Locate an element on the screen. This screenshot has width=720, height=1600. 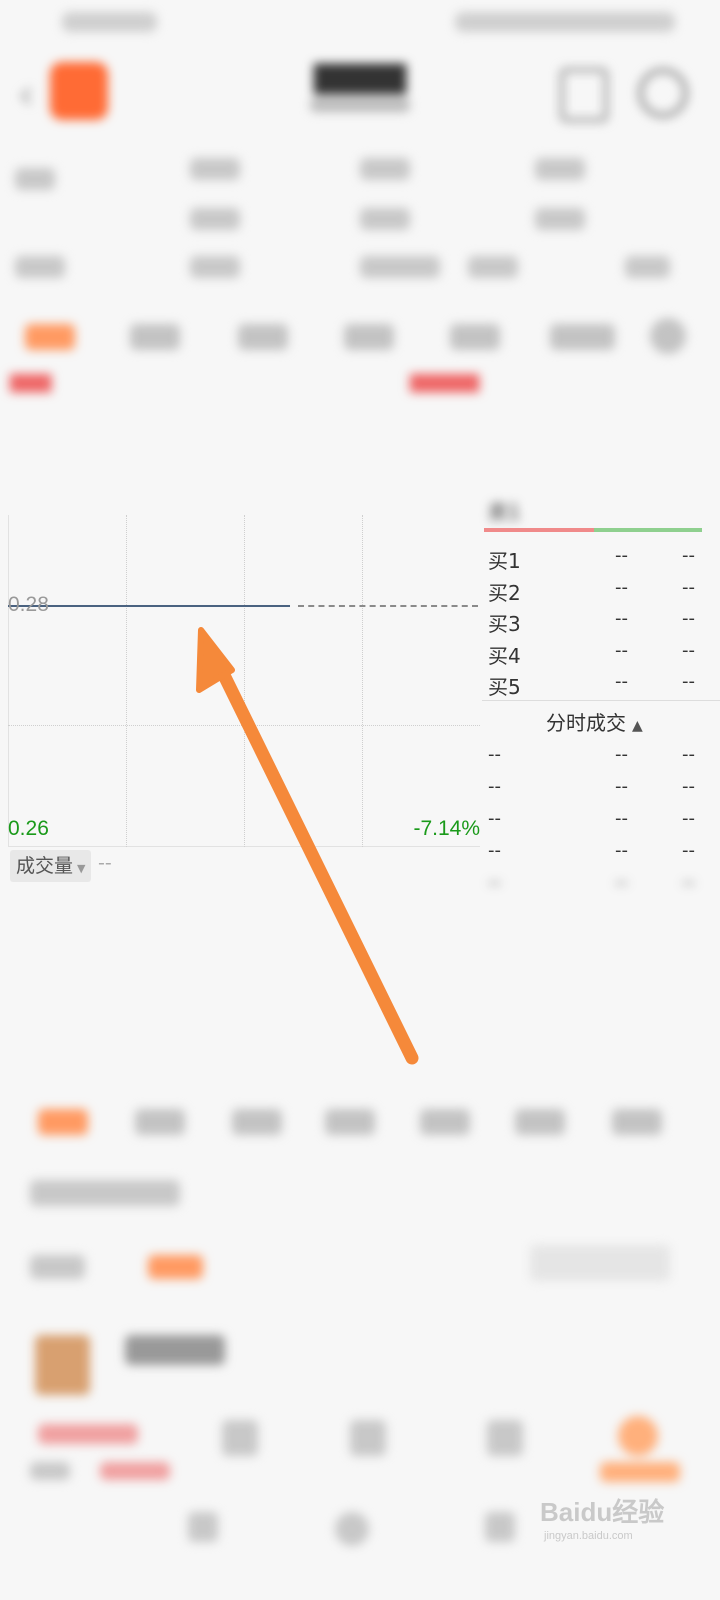
arrow-shaft is located at coordinates (315, 861).